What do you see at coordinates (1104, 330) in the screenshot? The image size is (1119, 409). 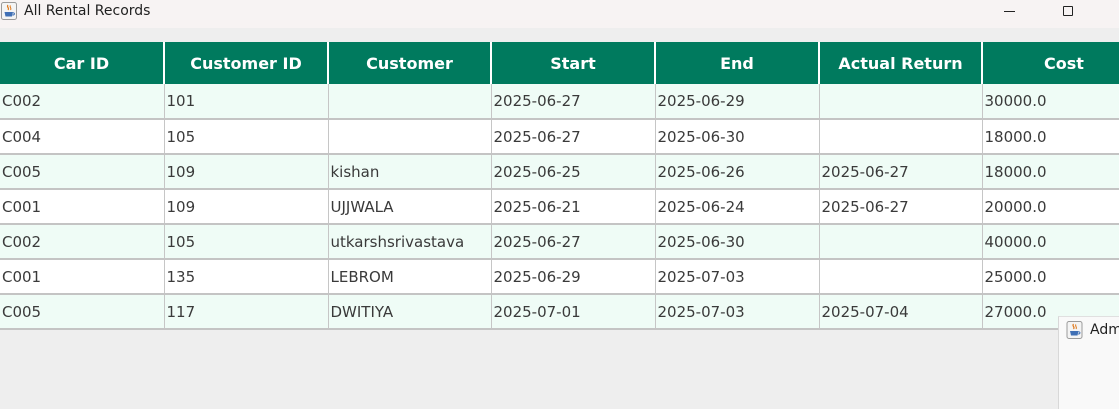 I see `background-window-title: Adm` at bounding box center [1104, 330].